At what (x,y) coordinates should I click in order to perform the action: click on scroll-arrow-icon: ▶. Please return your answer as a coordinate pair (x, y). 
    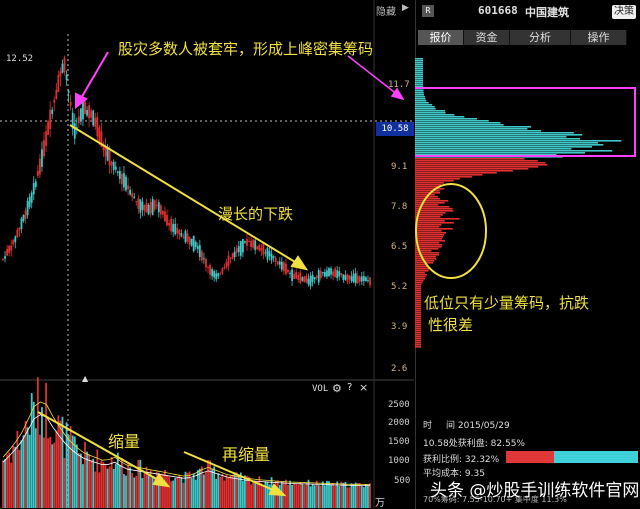
    Looking at the image, I should click on (405, 8).